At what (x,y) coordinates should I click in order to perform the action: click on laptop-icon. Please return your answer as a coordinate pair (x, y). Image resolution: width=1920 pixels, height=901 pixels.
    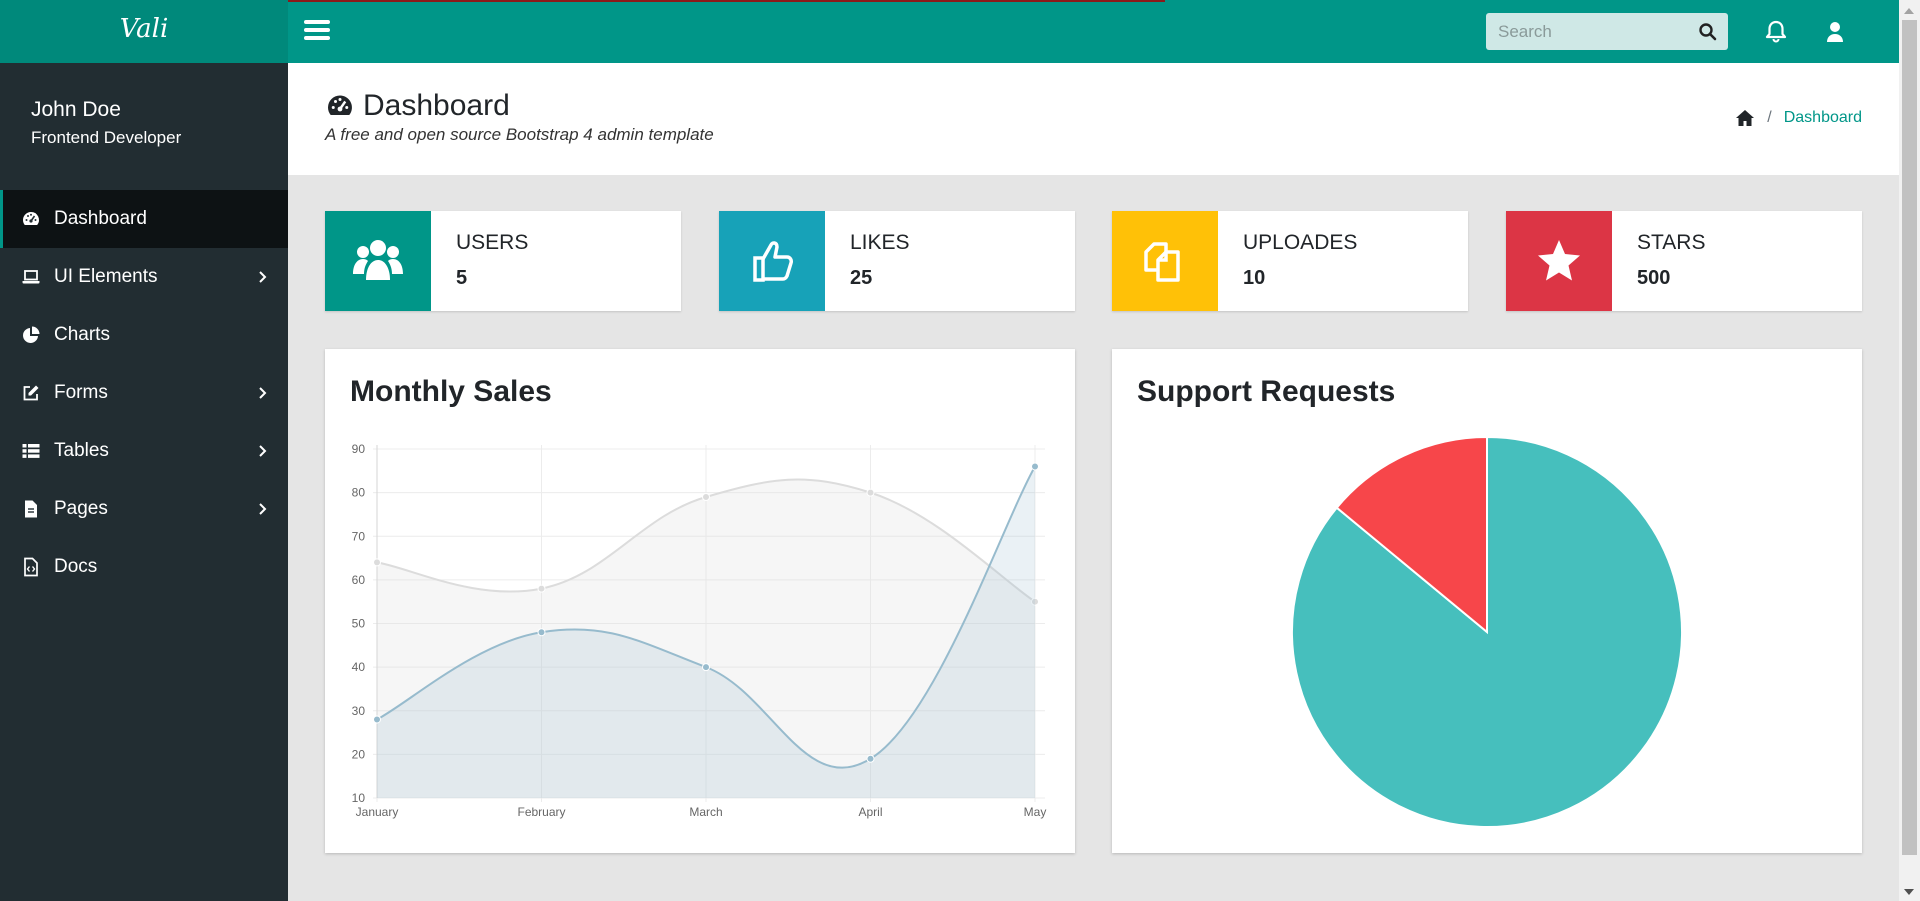
    Looking at the image, I should click on (31, 277).